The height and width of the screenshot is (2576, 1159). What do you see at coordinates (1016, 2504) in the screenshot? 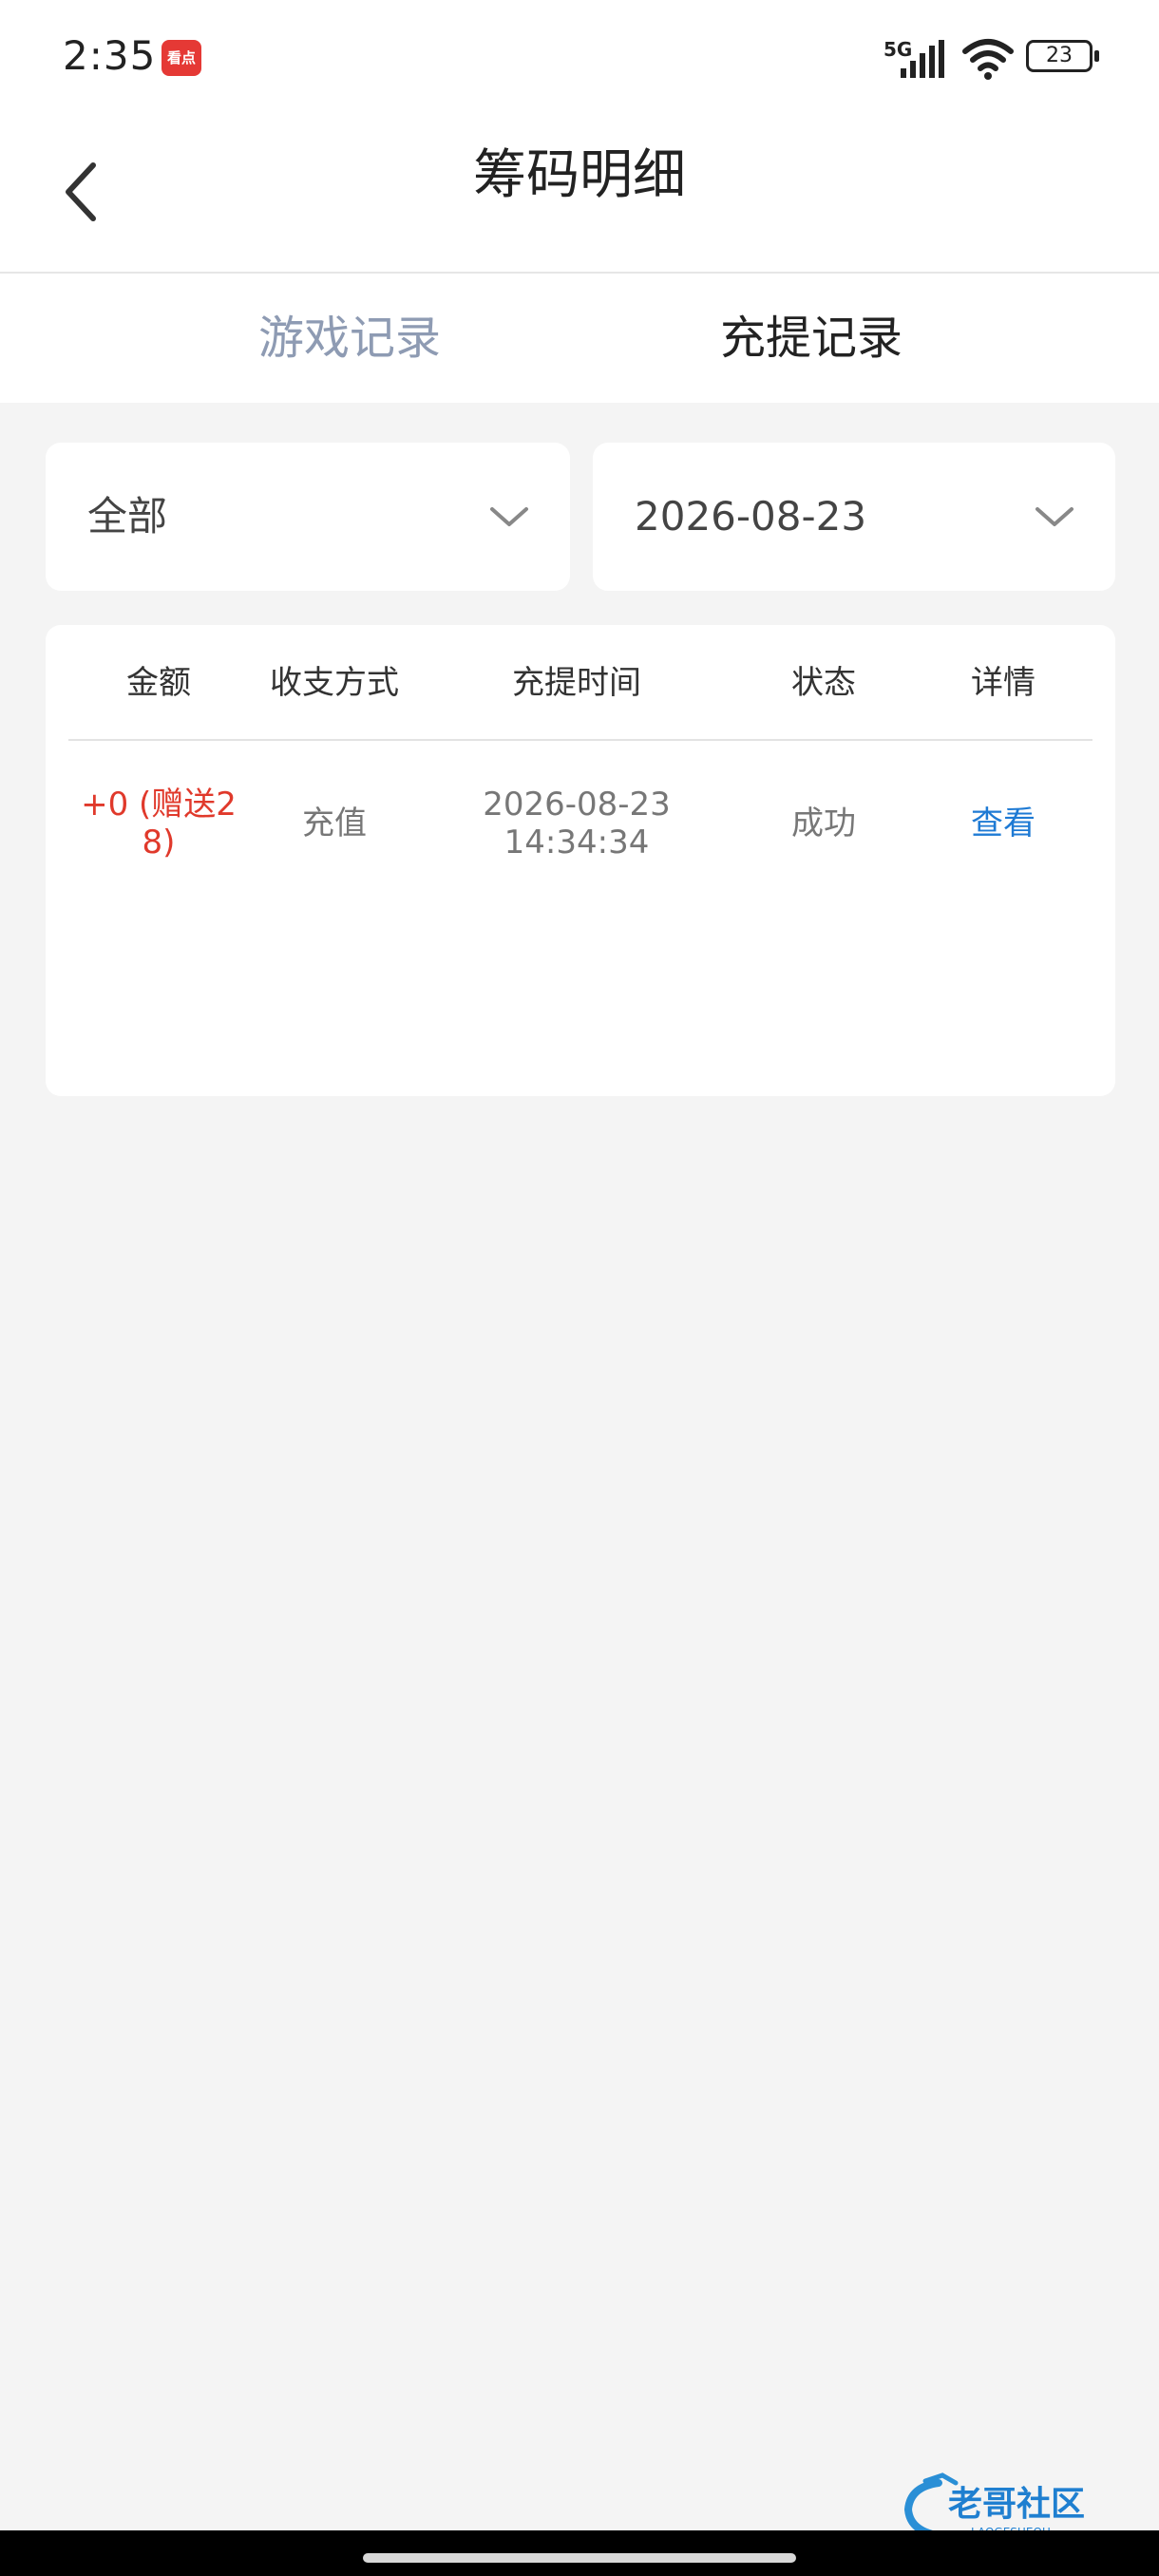
I see `watermark-text: 老哥社区` at bounding box center [1016, 2504].